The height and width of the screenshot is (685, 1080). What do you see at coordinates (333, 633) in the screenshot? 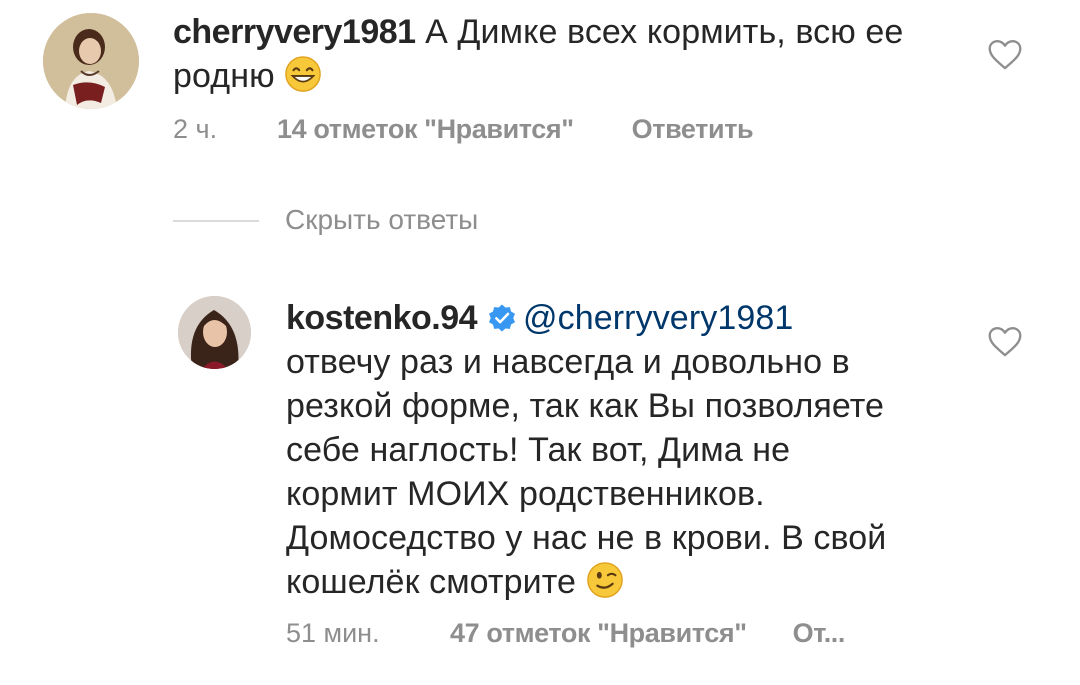
I see `reply-time: 51 мин.` at bounding box center [333, 633].